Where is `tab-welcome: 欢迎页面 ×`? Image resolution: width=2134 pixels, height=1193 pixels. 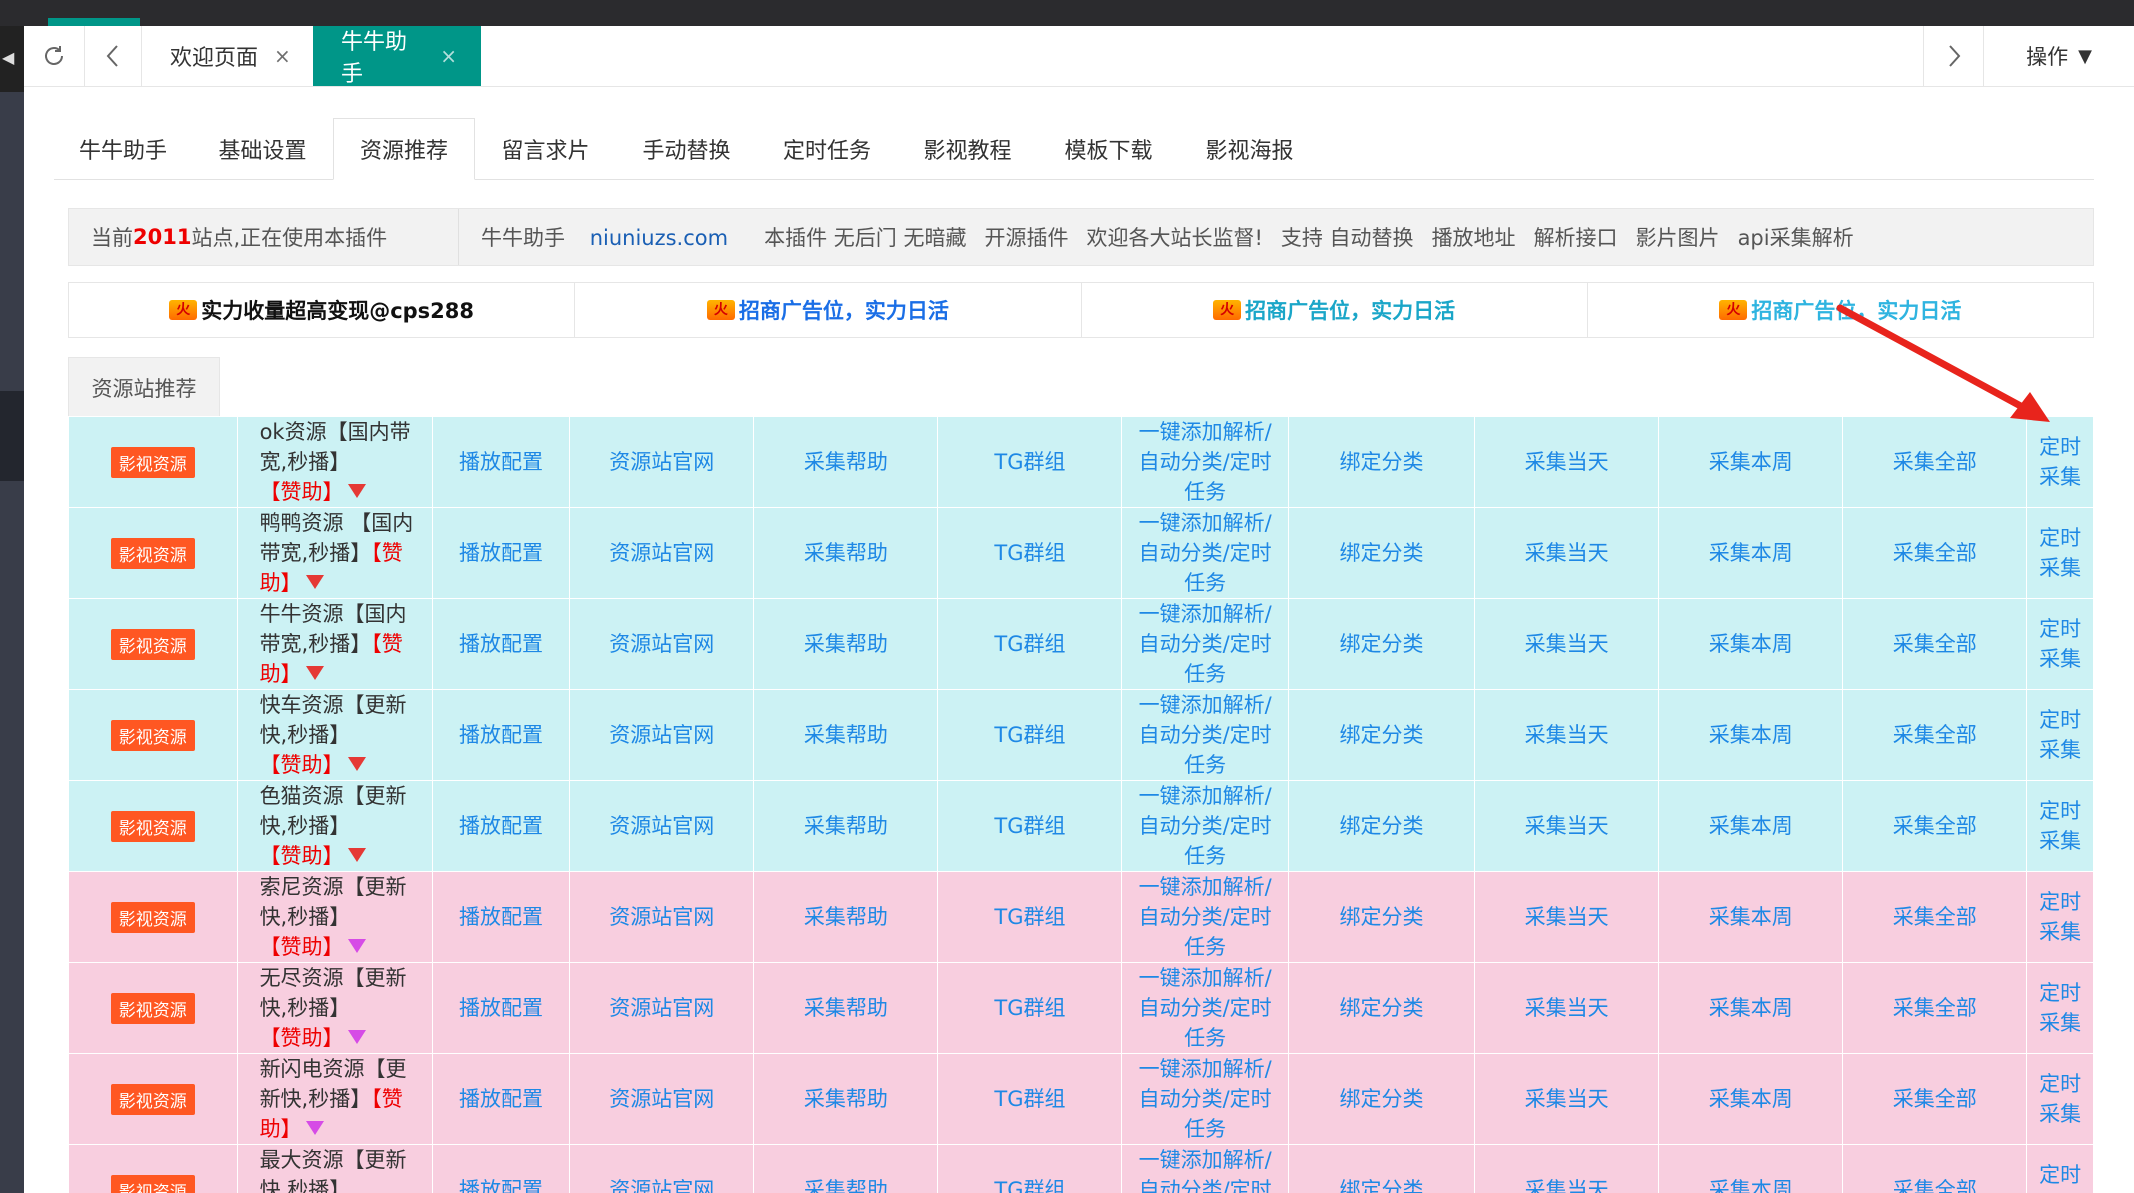 tab-welcome: 欢迎页面 × is located at coordinates (239, 56).